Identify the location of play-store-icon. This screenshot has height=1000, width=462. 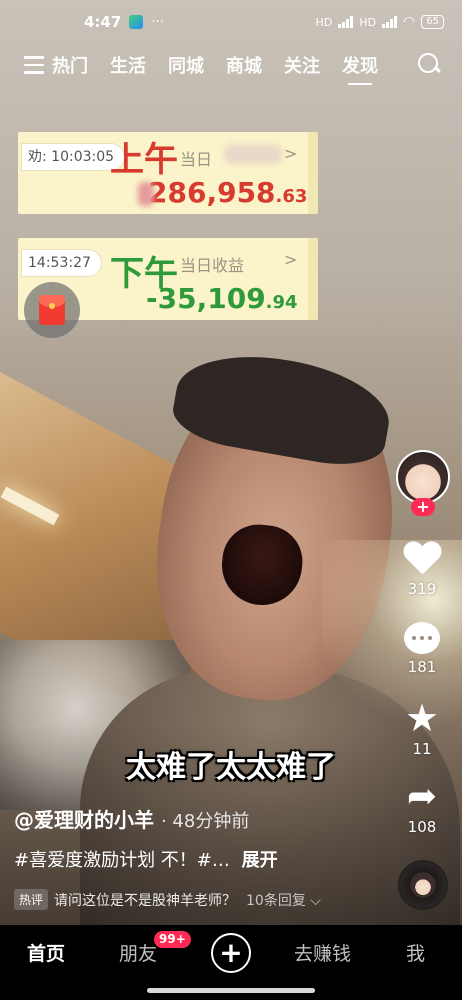
(136, 22).